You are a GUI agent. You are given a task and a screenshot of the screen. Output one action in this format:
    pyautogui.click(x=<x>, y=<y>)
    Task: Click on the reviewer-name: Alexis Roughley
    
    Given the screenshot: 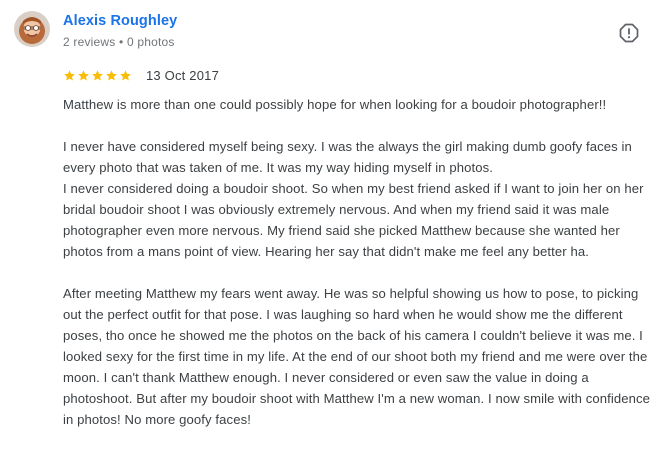 What is the action you would take?
    pyautogui.click(x=120, y=21)
    